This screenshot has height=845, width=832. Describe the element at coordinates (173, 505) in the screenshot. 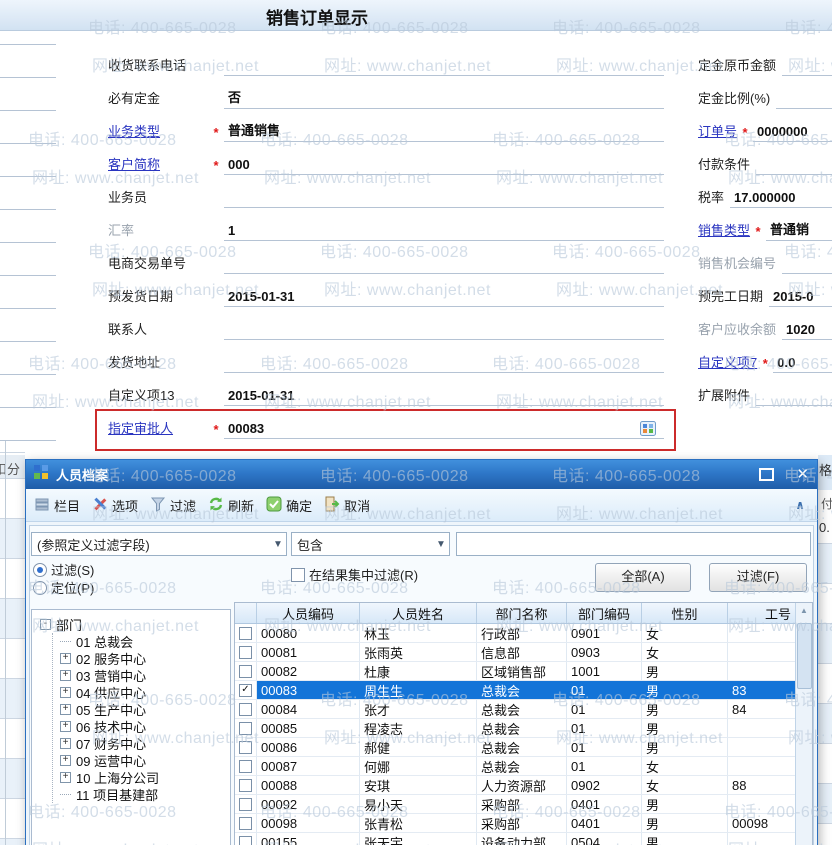

I see `toolbar-item-funnel: 过滤` at that location.